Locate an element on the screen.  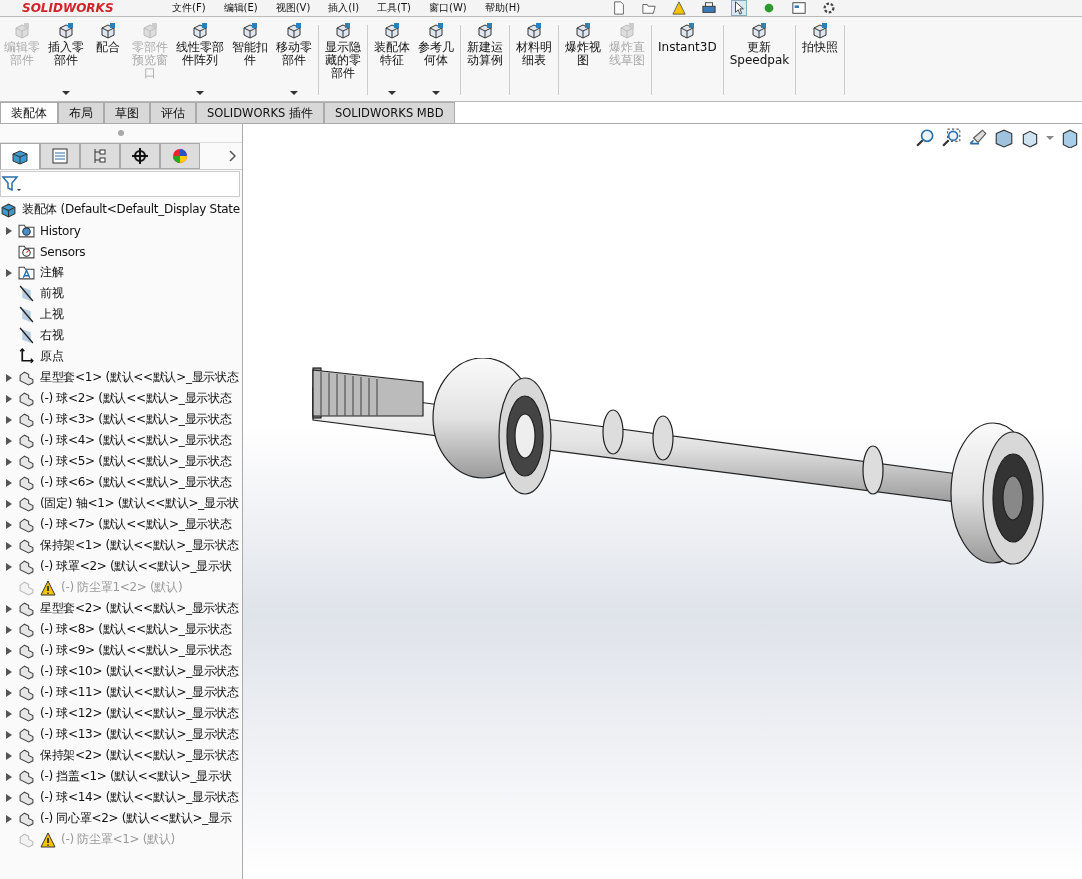
tree-item: (-) 球<4> (默认<<默认>_显示状态 is located at coordinates (136, 440).